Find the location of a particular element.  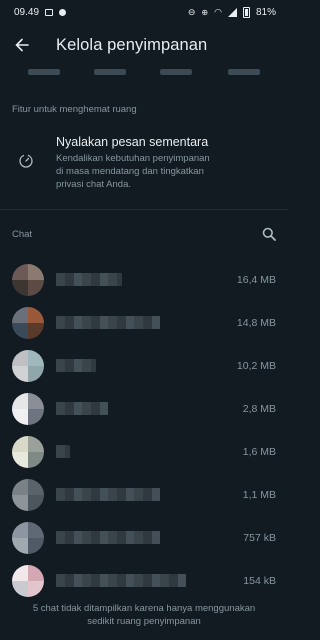

chat-storage-row: 14,8 MB is located at coordinates (144, 322).